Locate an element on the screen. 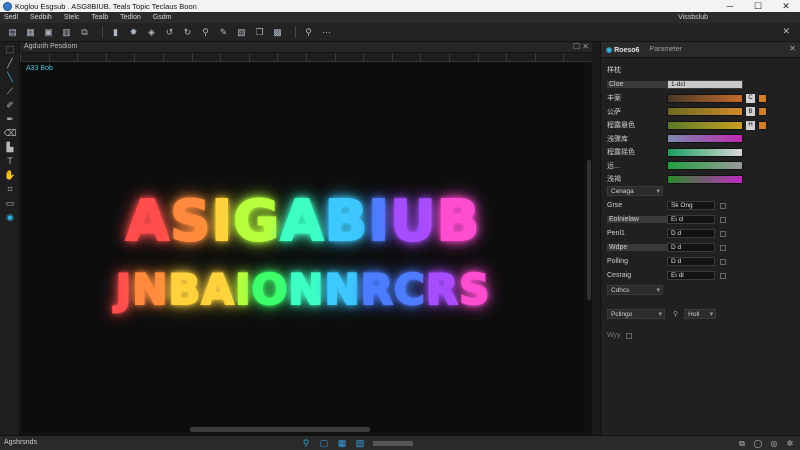  vertical-scrollbar is located at coordinates (589, 230).